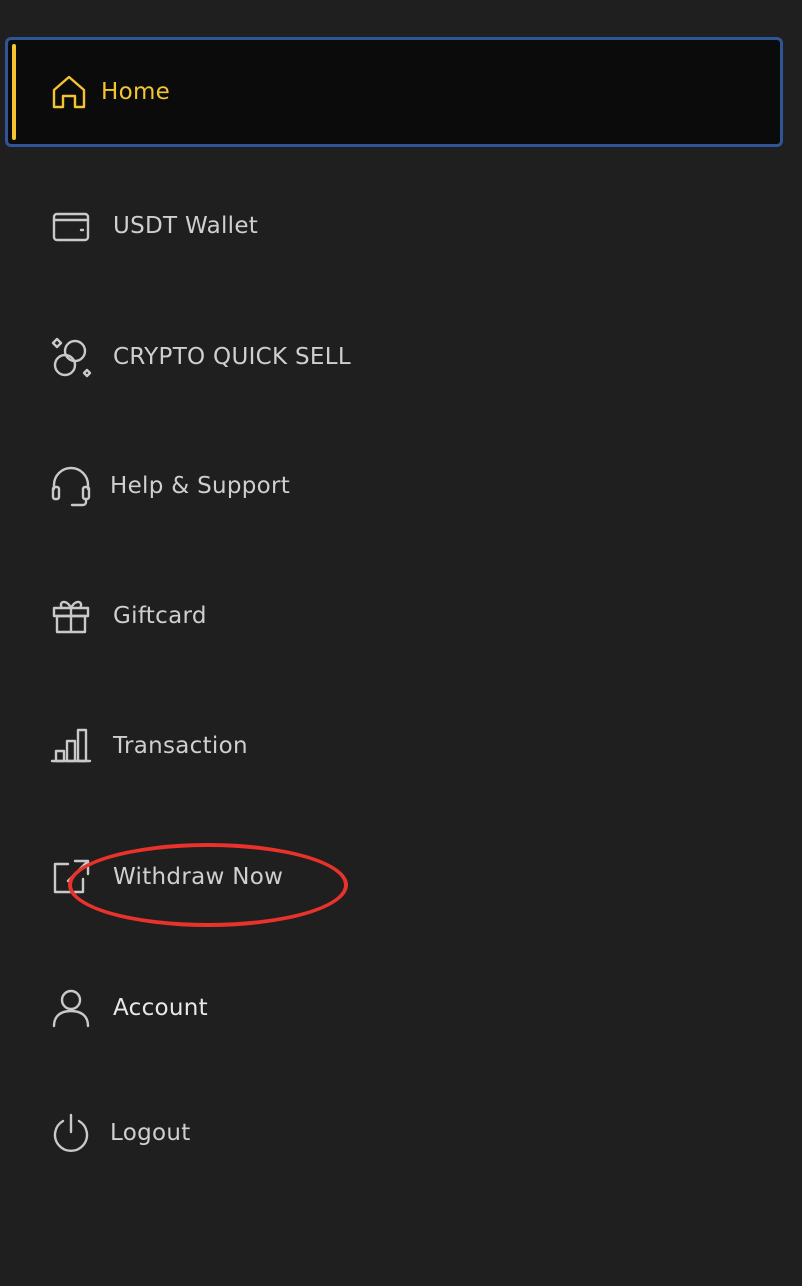  What do you see at coordinates (401, 877) in the screenshot?
I see `menu-item-withdraw-now: Withdraw Now` at bounding box center [401, 877].